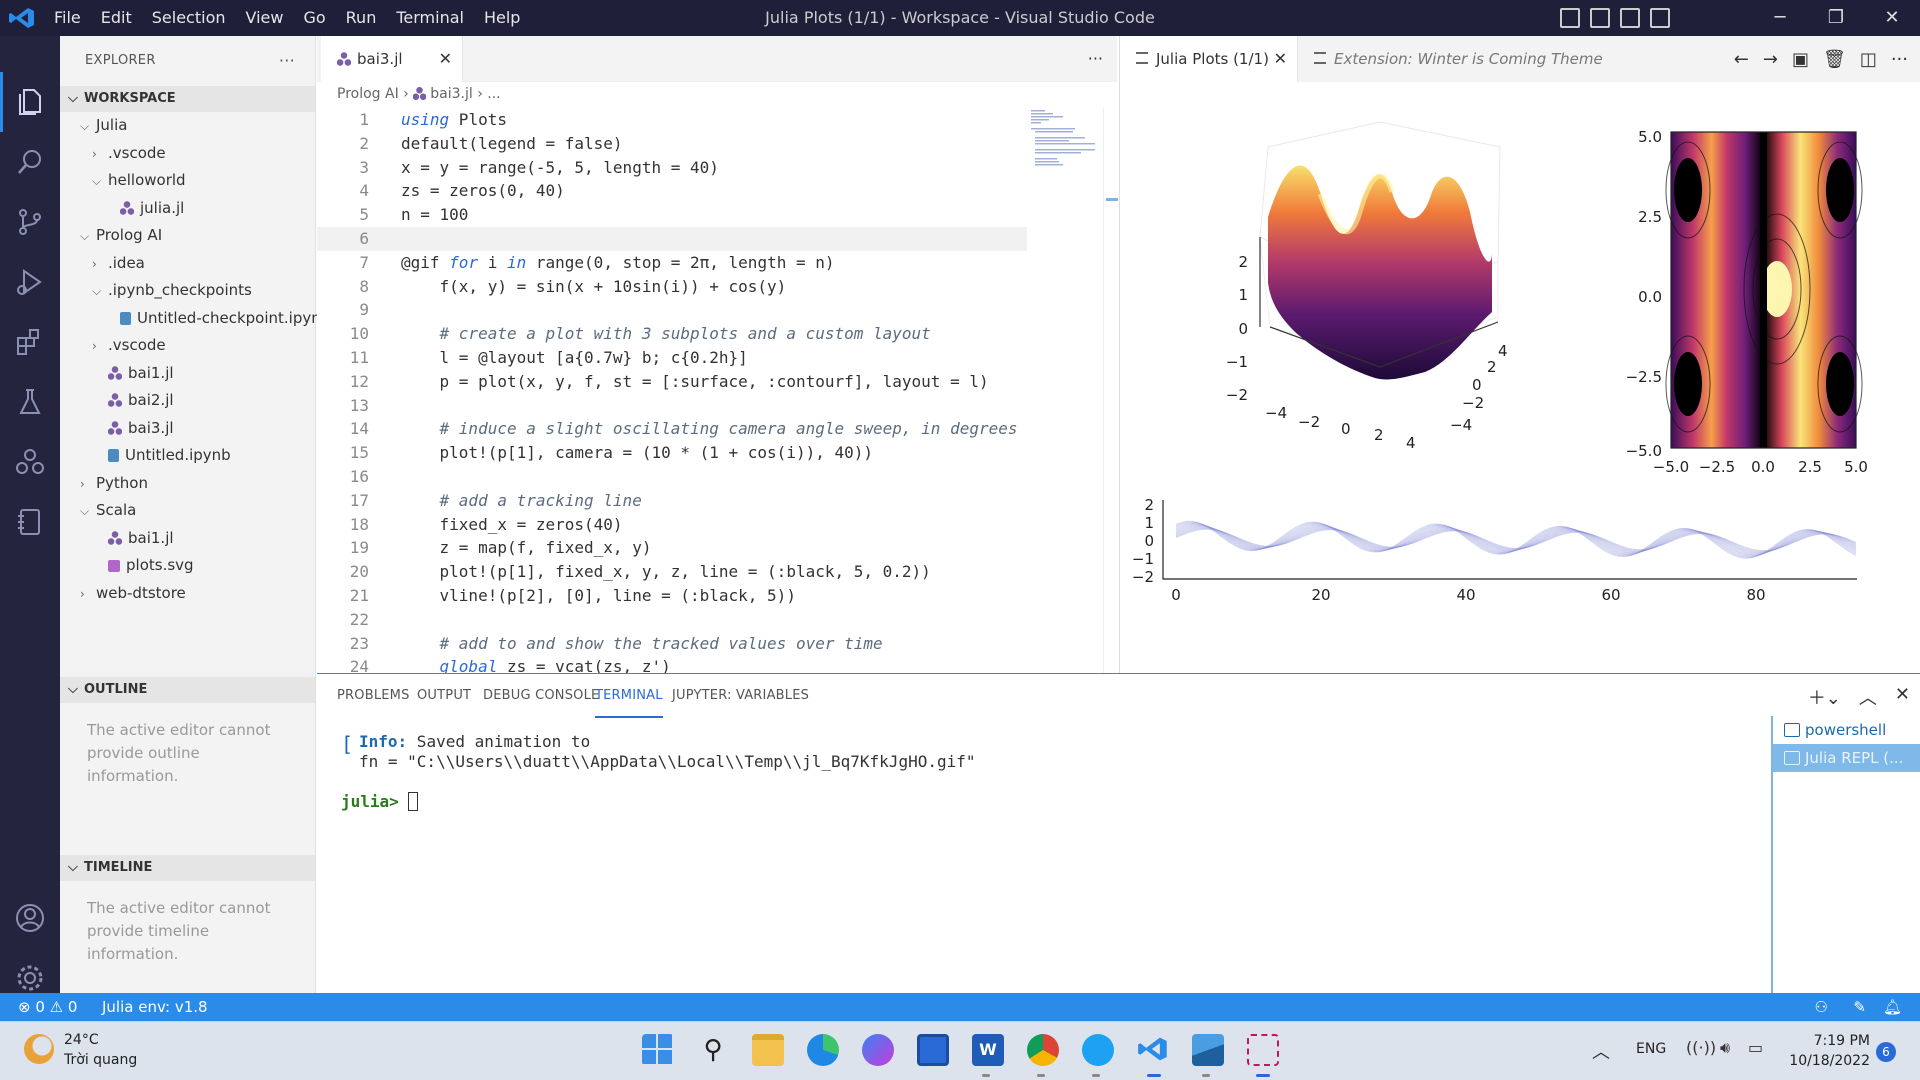 The width and height of the screenshot is (1920, 1080). I want to click on timeline-section-header: ⌵ TIMELINE, so click(187, 868).